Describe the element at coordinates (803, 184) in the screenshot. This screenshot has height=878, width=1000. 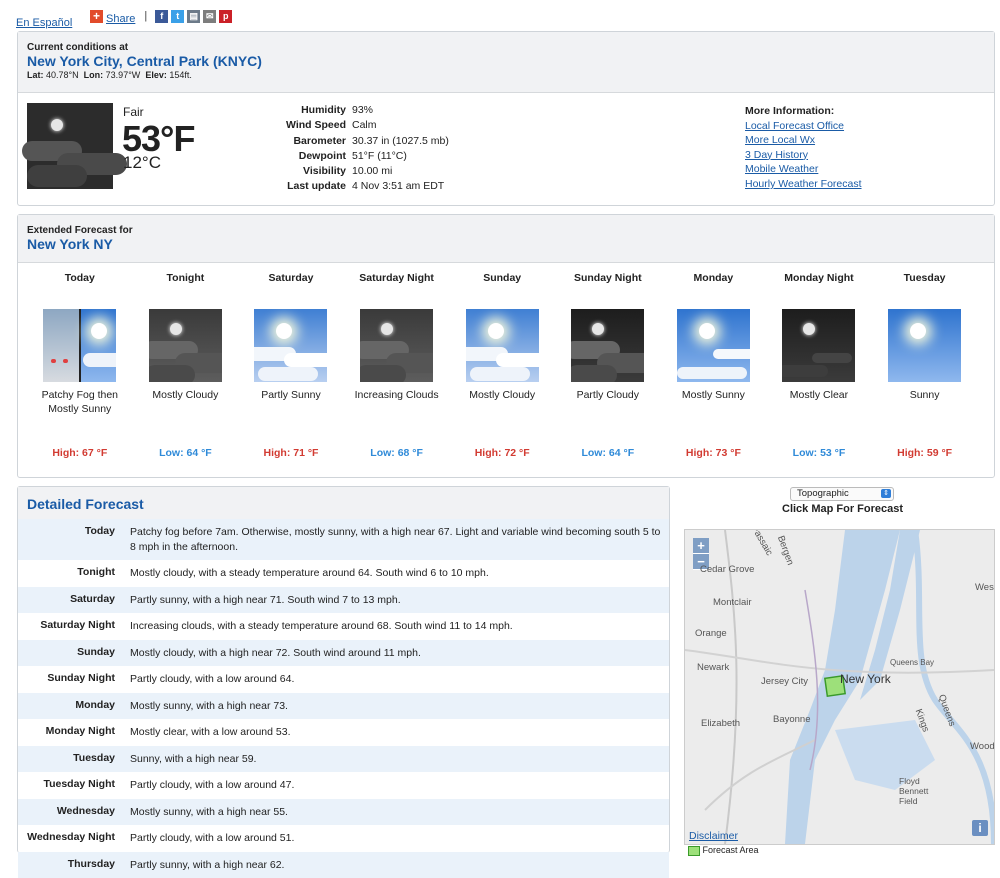
I see `hourly-forecast-link: Hourly Weather Forecast` at that location.